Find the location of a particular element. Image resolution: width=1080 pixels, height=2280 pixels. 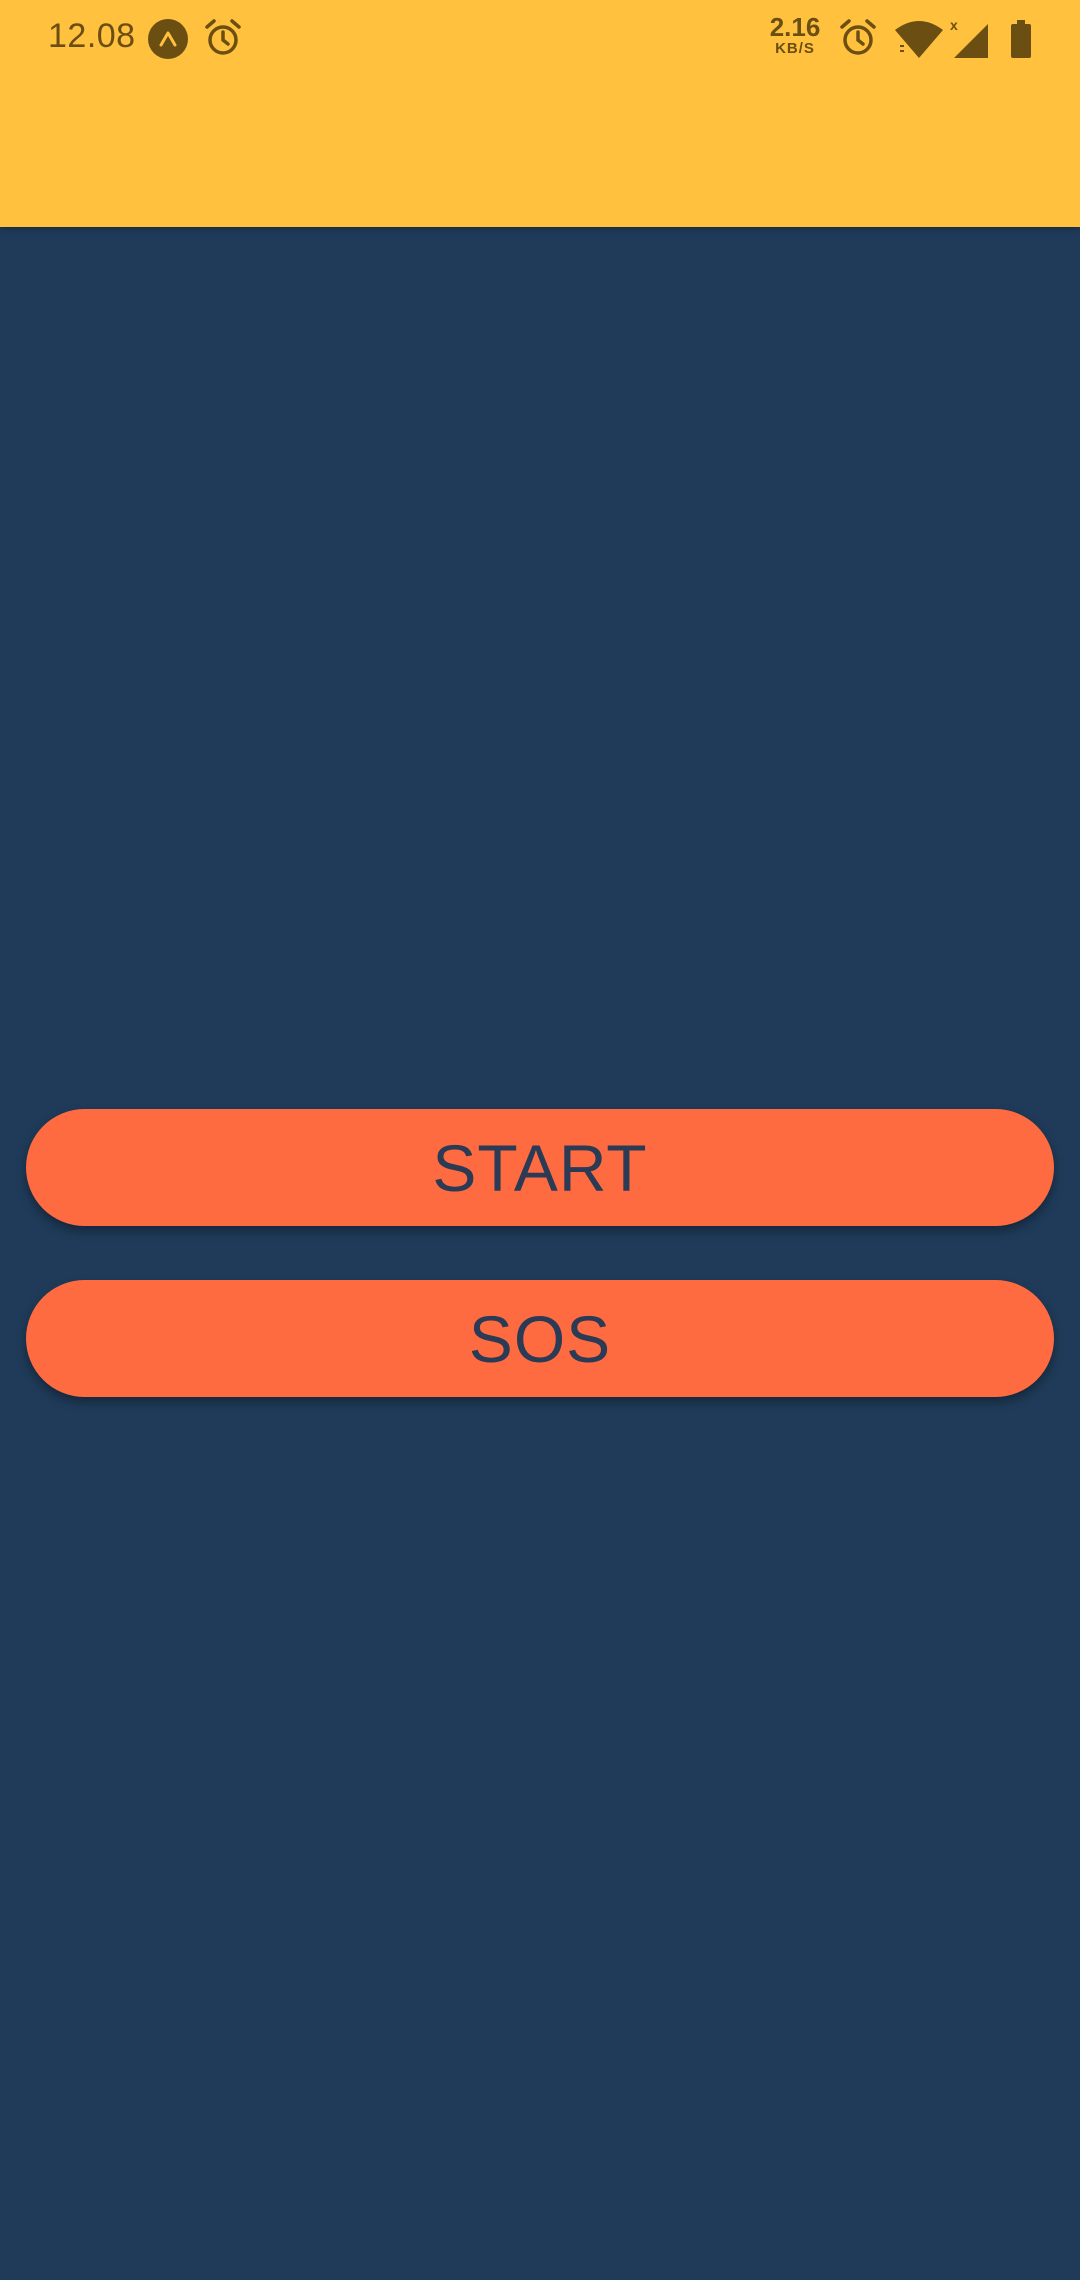

battery-icon is located at coordinates (1021, 39).